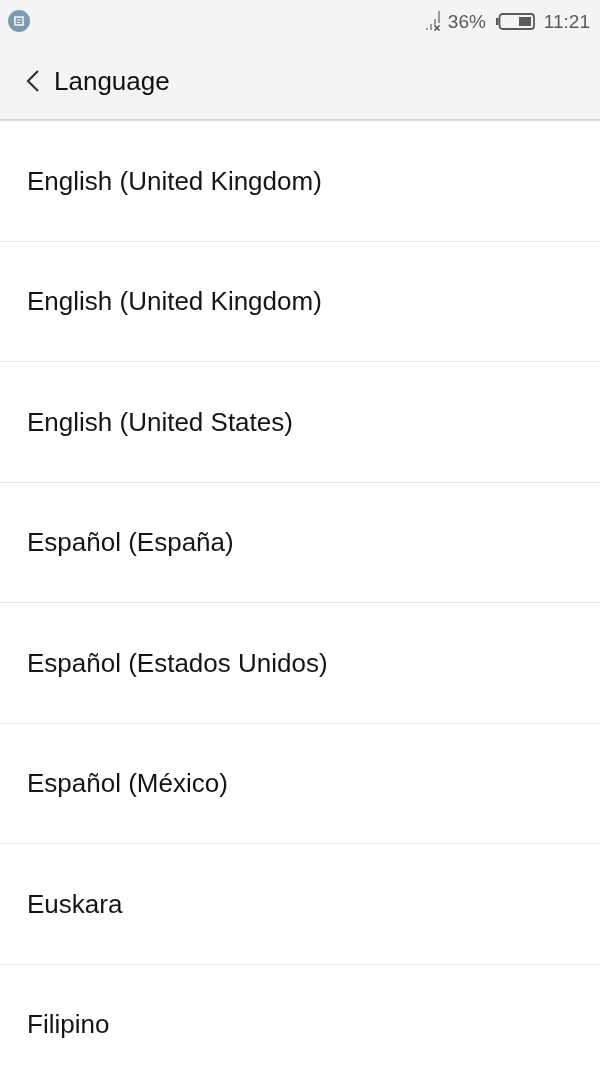  Describe the element at coordinates (112, 80) in the screenshot. I see `page-title: Language` at that location.